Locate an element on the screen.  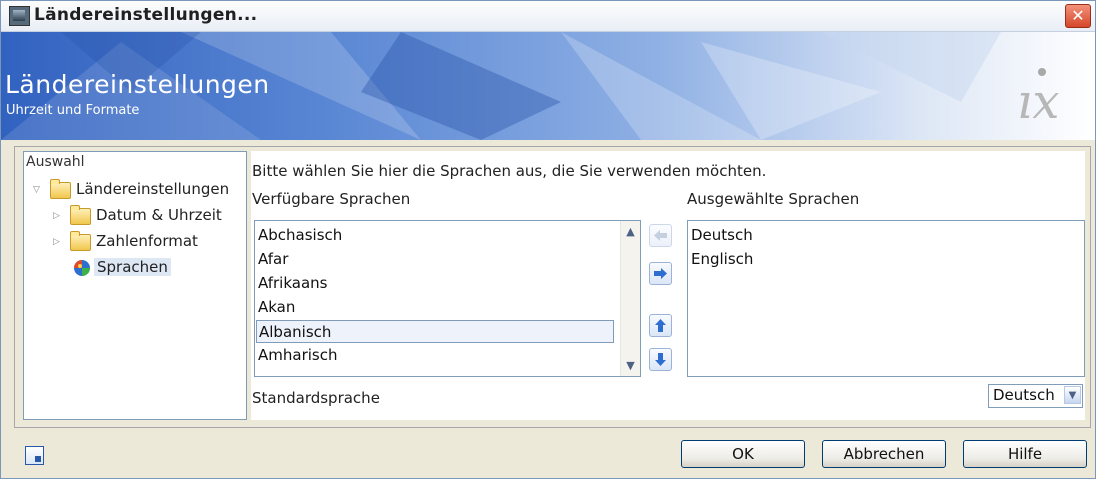
arrow-left-icon is located at coordinates (660, 235).